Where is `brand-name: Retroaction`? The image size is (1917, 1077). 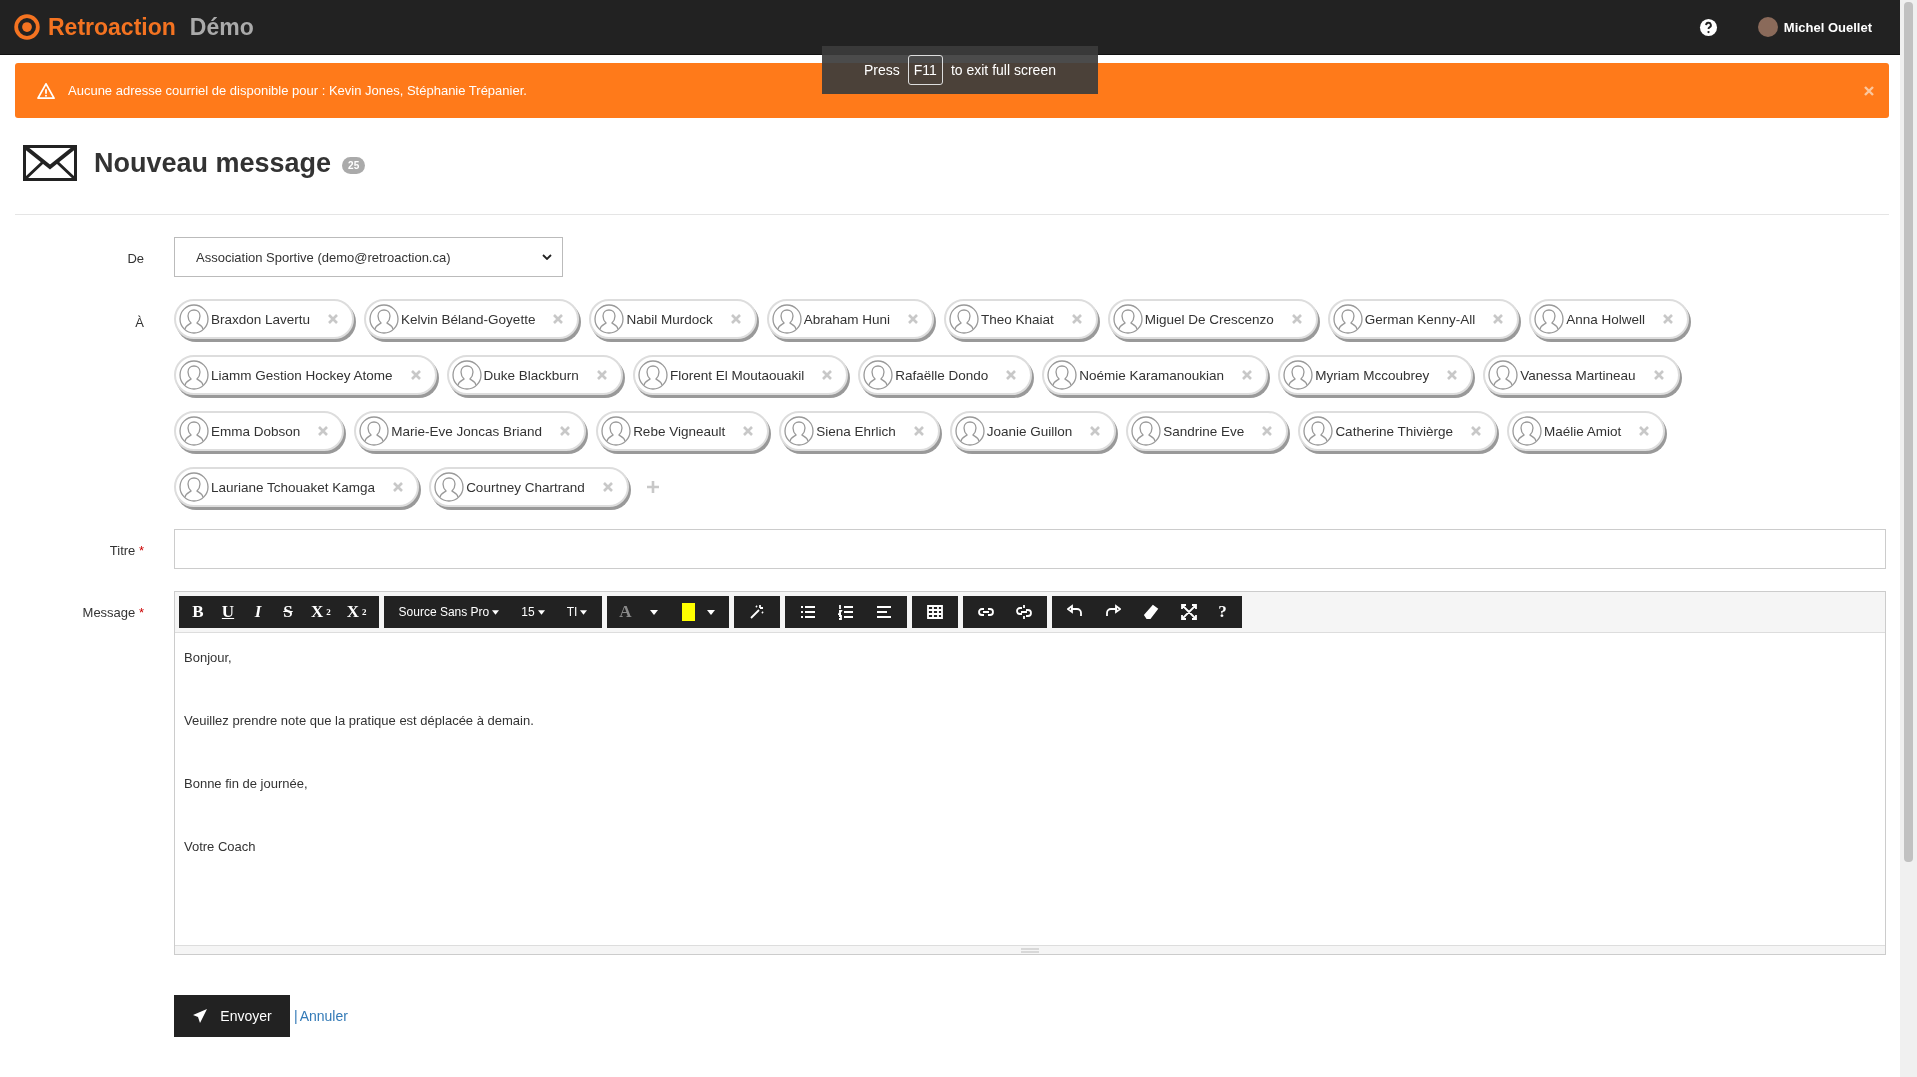
brand-name: Retroaction is located at coordinates (112, 27).